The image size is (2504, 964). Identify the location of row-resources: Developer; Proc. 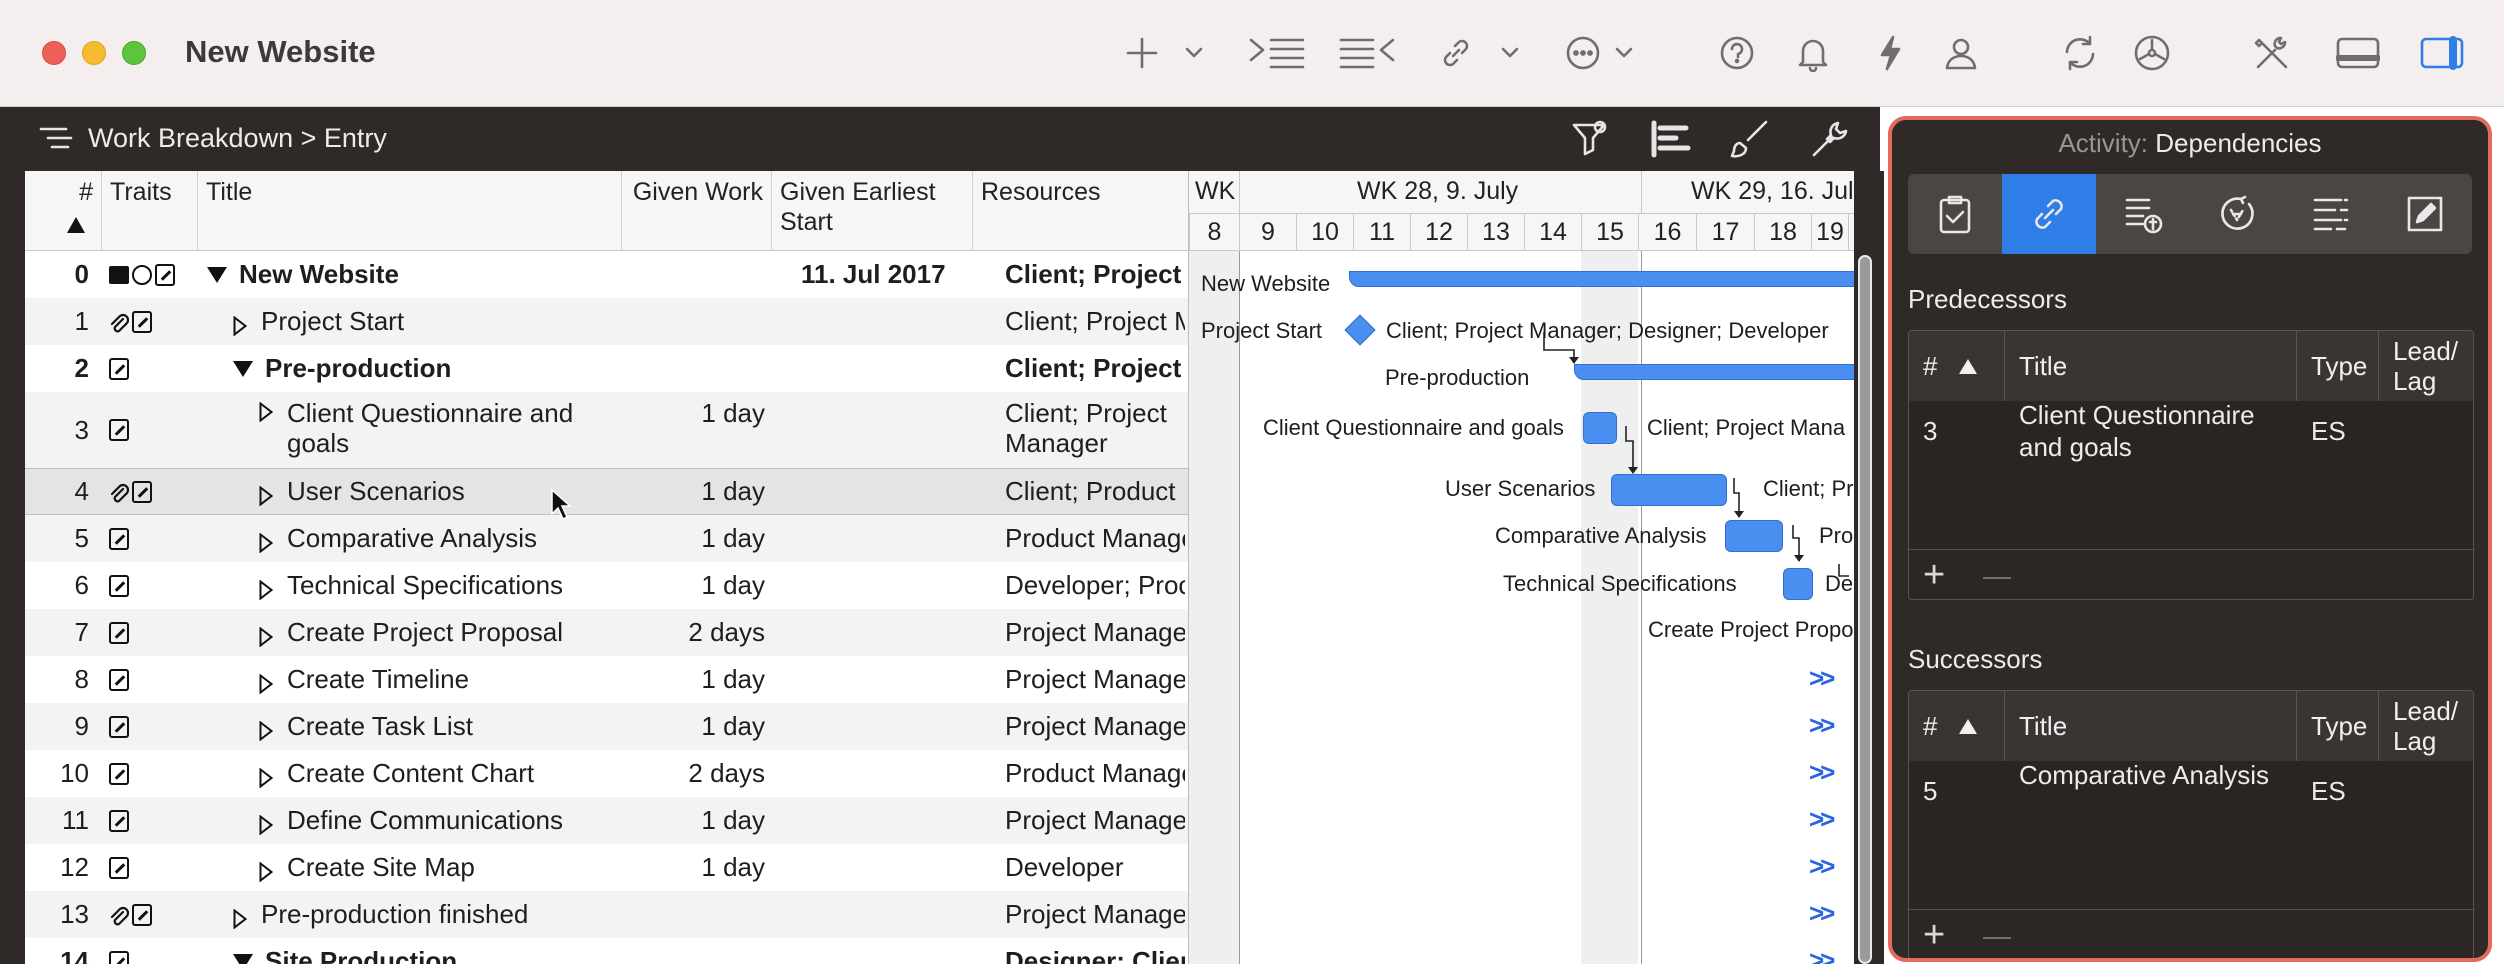
(1095, 585).